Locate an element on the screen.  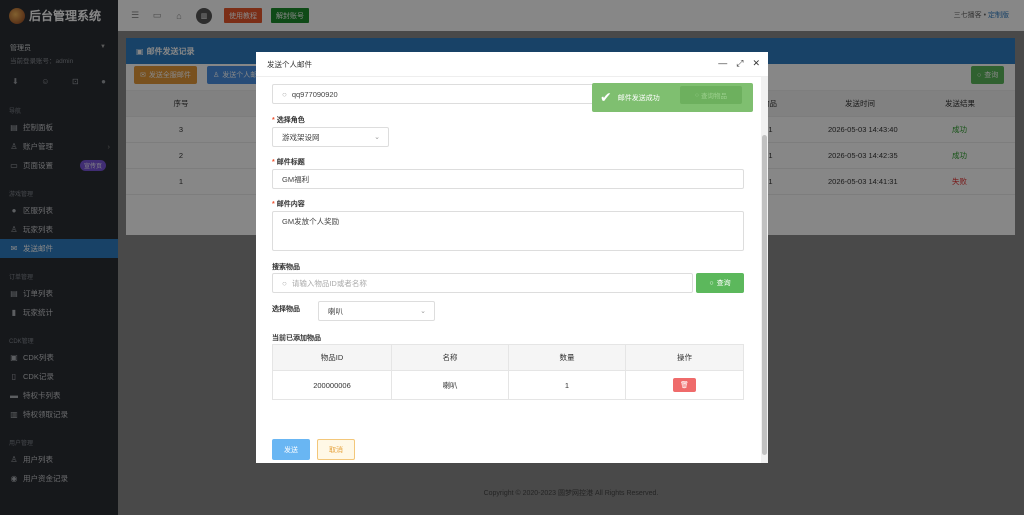
item-search-label: 查询 is located at coordinates (723, 283).